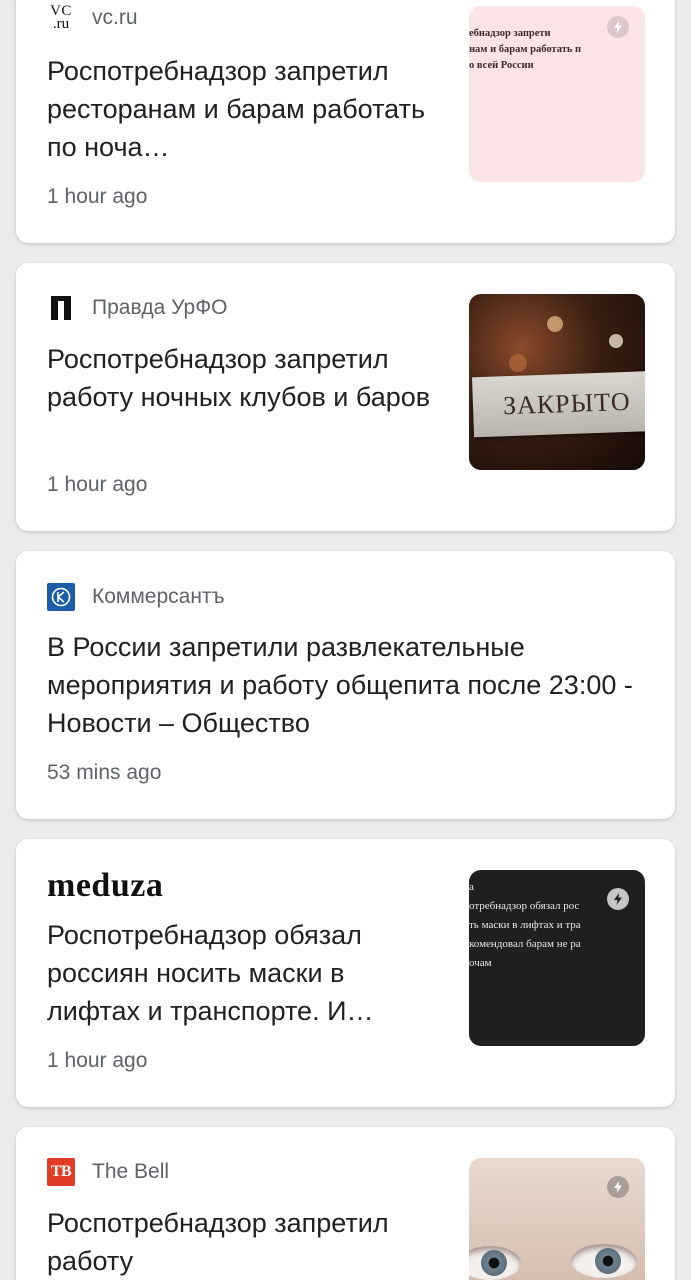  I want to click on article-thumbnail, so click(557, 1219).